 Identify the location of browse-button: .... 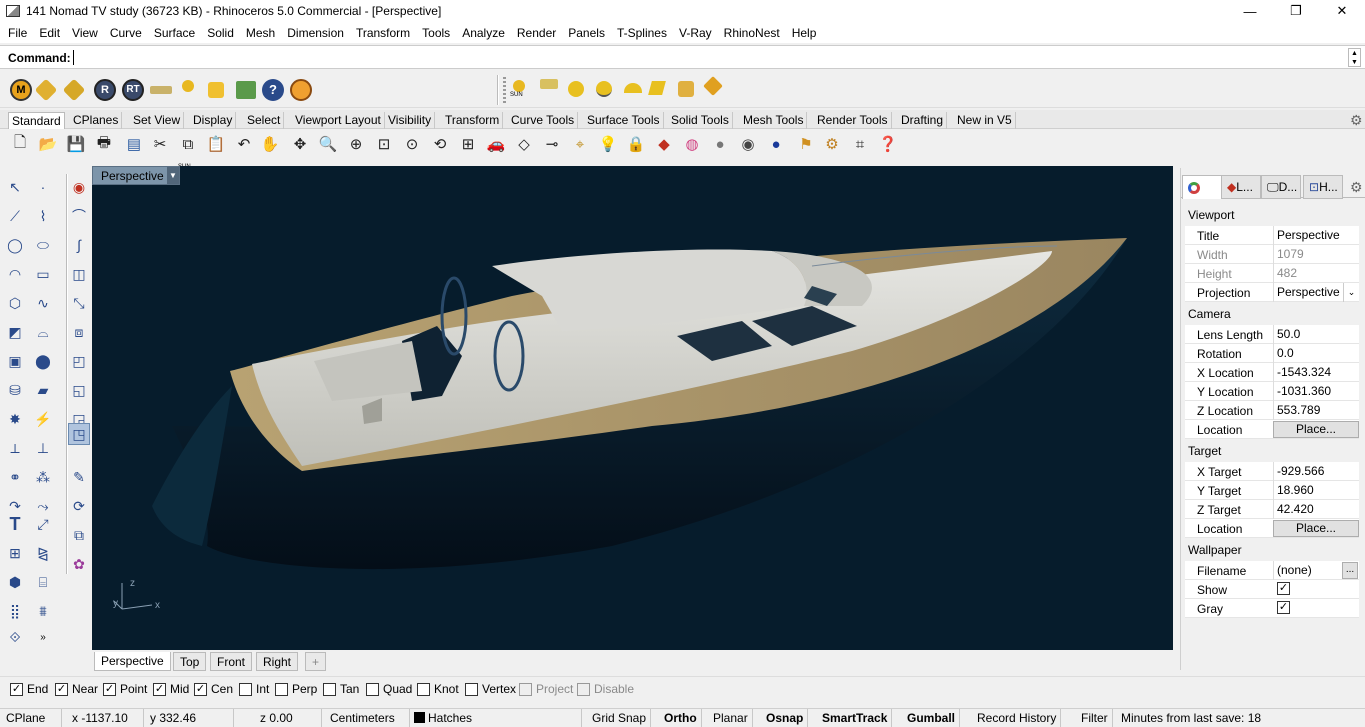
(1350, 570).